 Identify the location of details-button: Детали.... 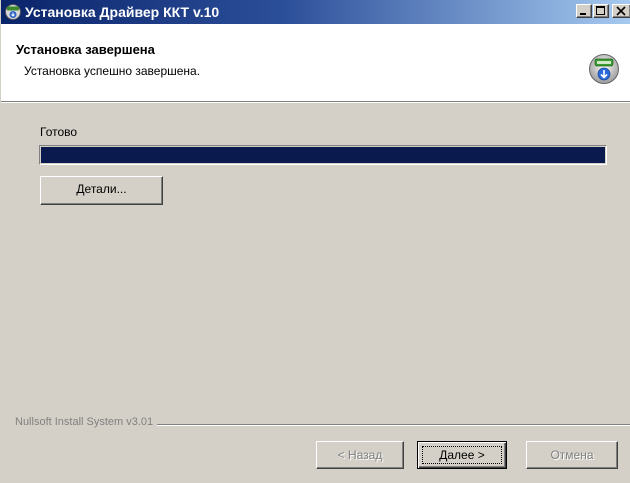
(101, 190).